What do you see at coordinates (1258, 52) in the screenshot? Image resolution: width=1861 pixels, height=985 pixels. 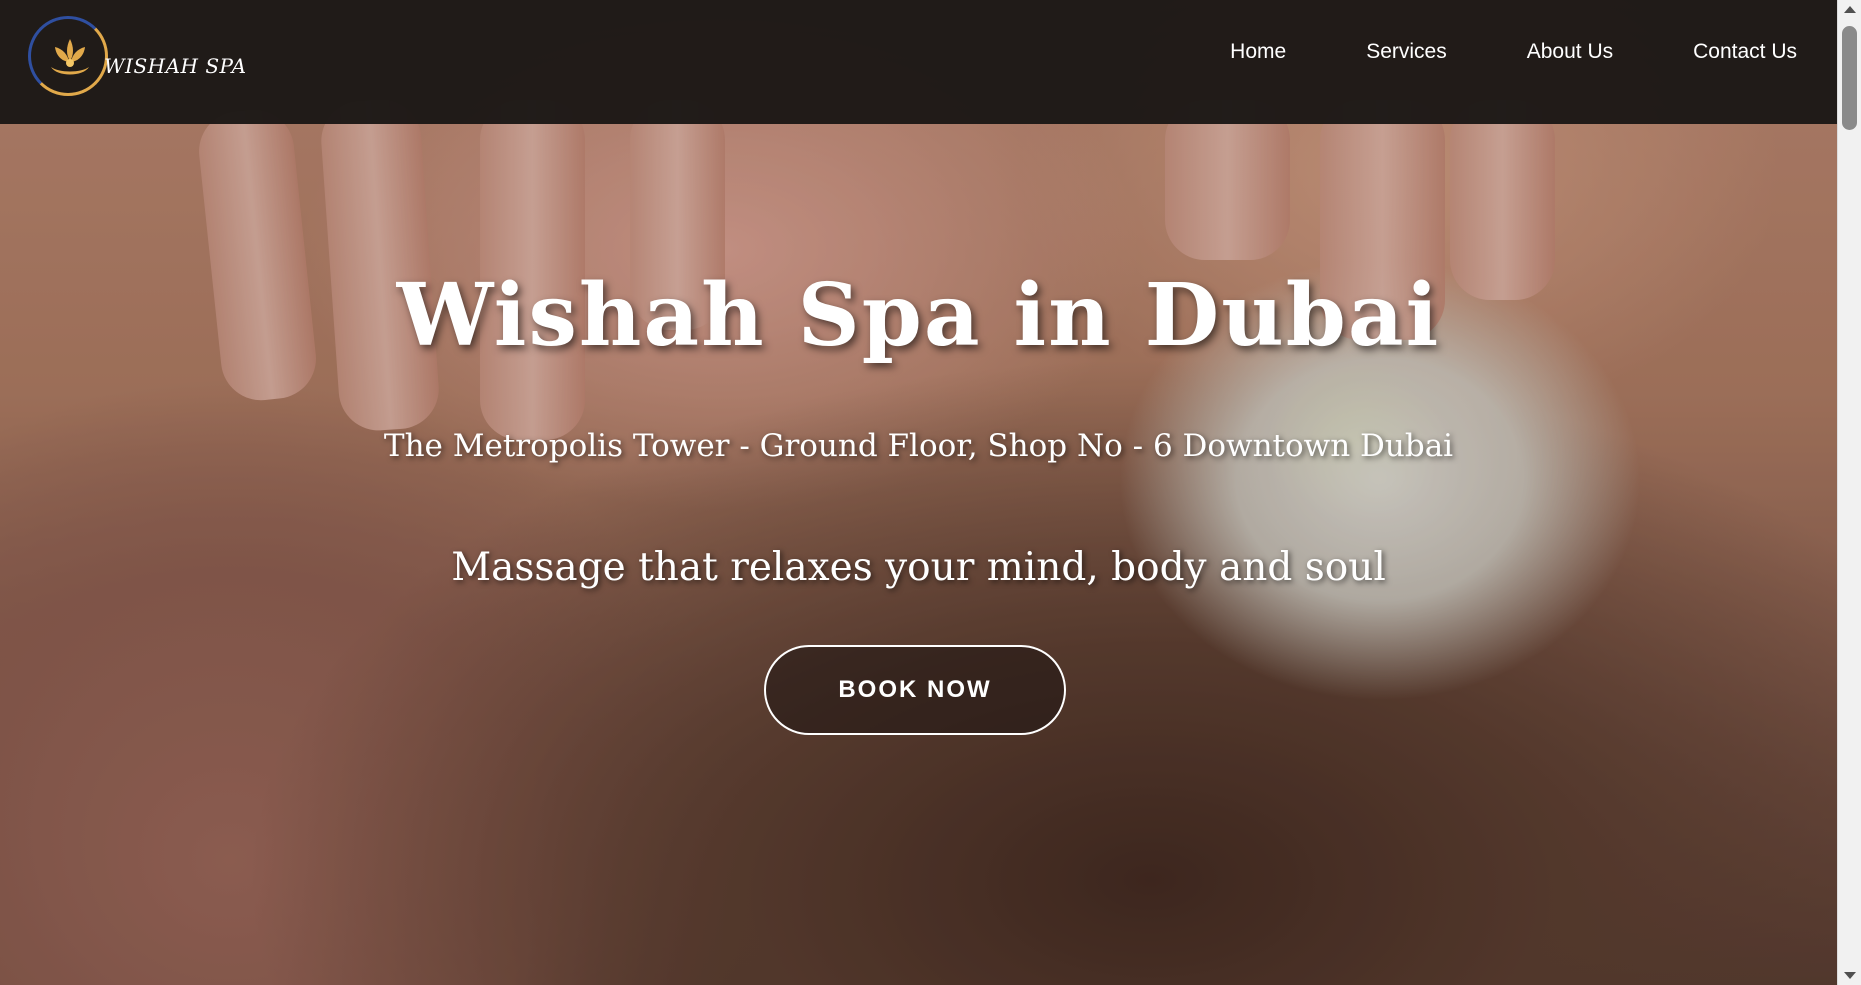 I see `nav-home: Home` at bounding box center [1258, 52].